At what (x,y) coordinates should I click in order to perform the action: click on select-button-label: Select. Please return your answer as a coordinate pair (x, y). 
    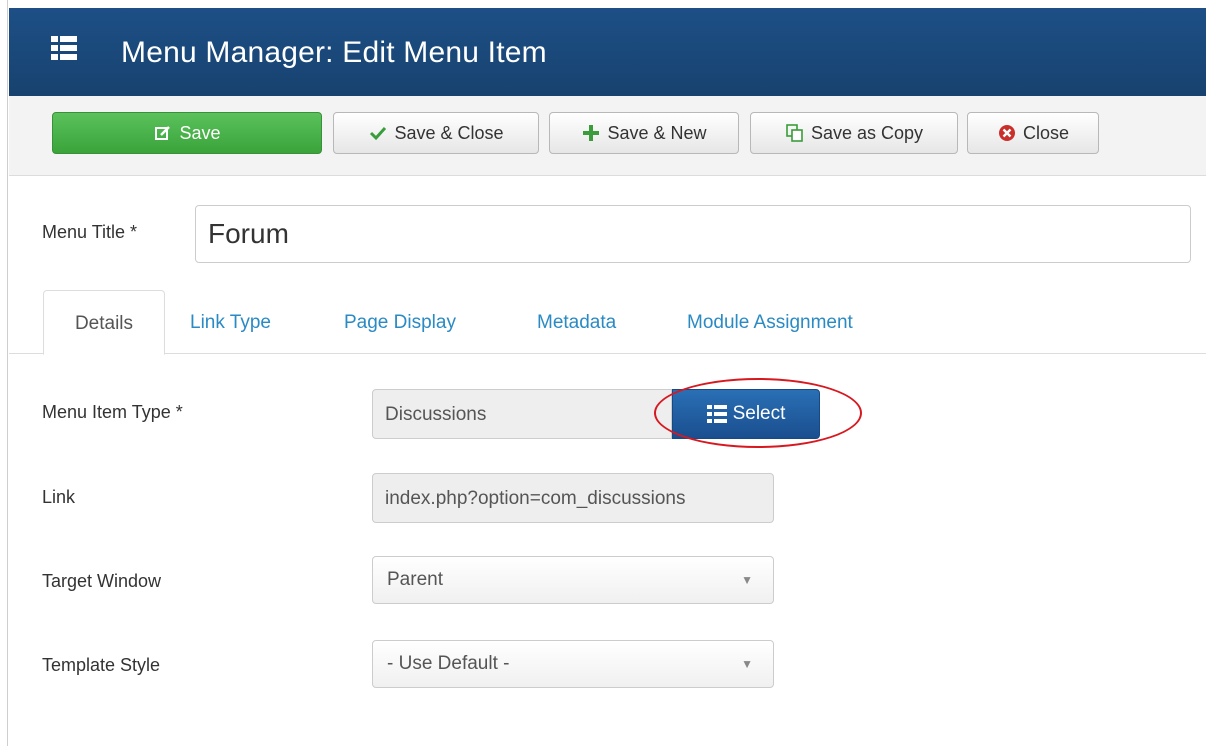
    Looking at the image, I should click on (759, 413).